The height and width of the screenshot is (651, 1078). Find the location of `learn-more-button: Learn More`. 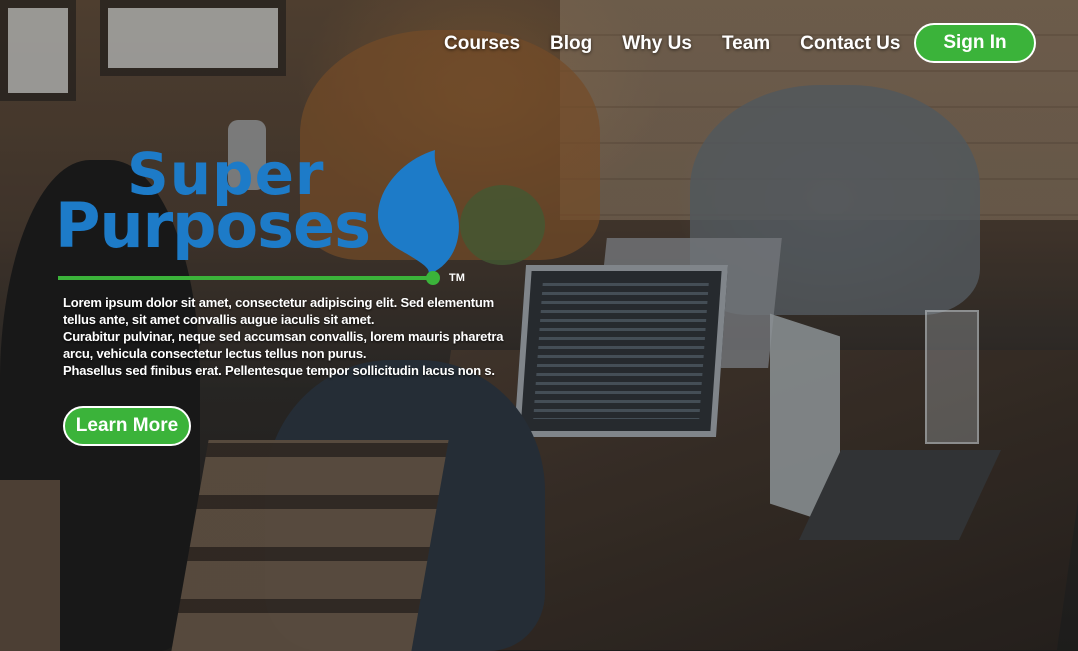

learn-more-button: Learn More is located at coordinates (127, 426).